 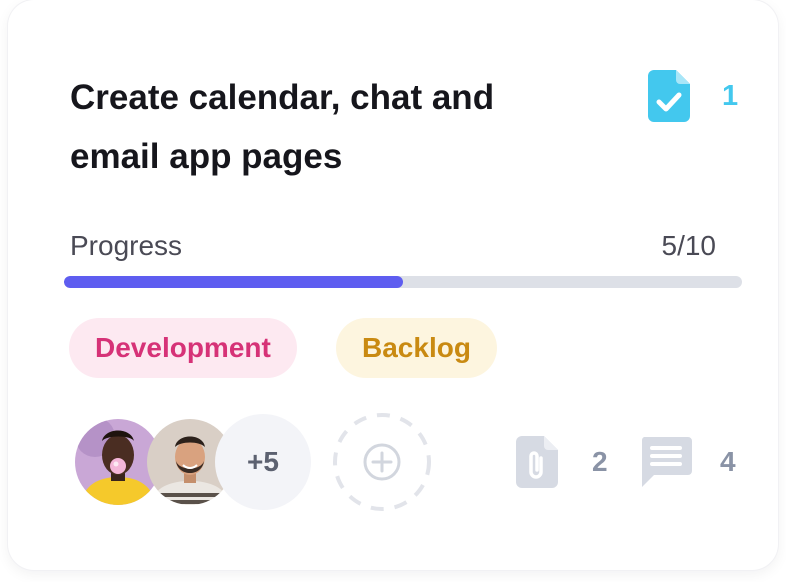 What do you see at coordinates (126, 245) in the screenshot?
I see `progress-label: Progress` at bounding box center [126, 245].